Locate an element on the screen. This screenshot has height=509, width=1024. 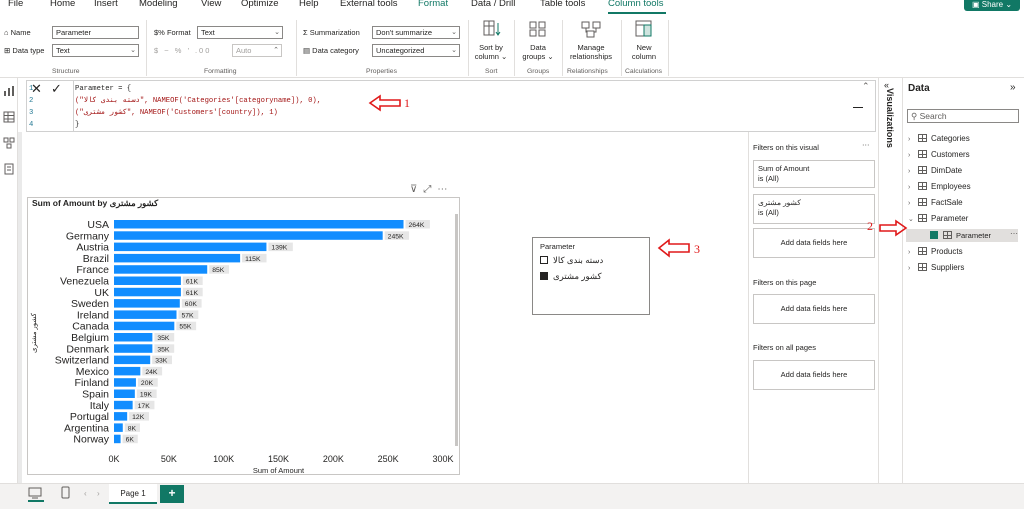
visualizations-label: Visualizations is located at coordinates (890, 118).